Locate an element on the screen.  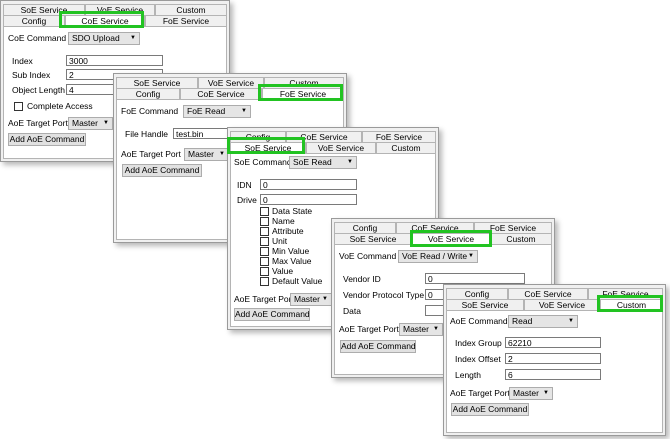
coe-command-label: CoE Command is located at coordinates (37, 38).